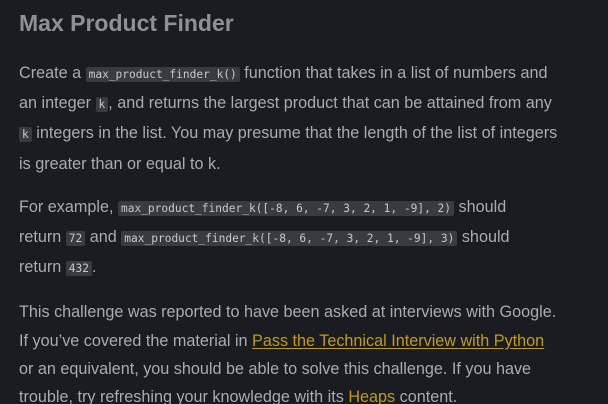 The image size is (608, 404). Describe the element at coordinates (162, 74) in the screenshot. I see `inline-code-function: max_product_finder_k()` at that location.